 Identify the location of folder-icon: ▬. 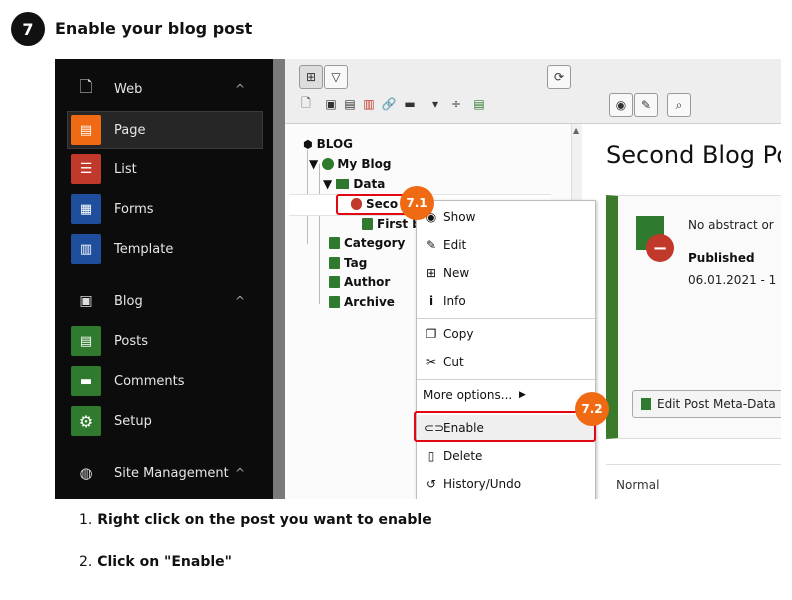
(410, 104).